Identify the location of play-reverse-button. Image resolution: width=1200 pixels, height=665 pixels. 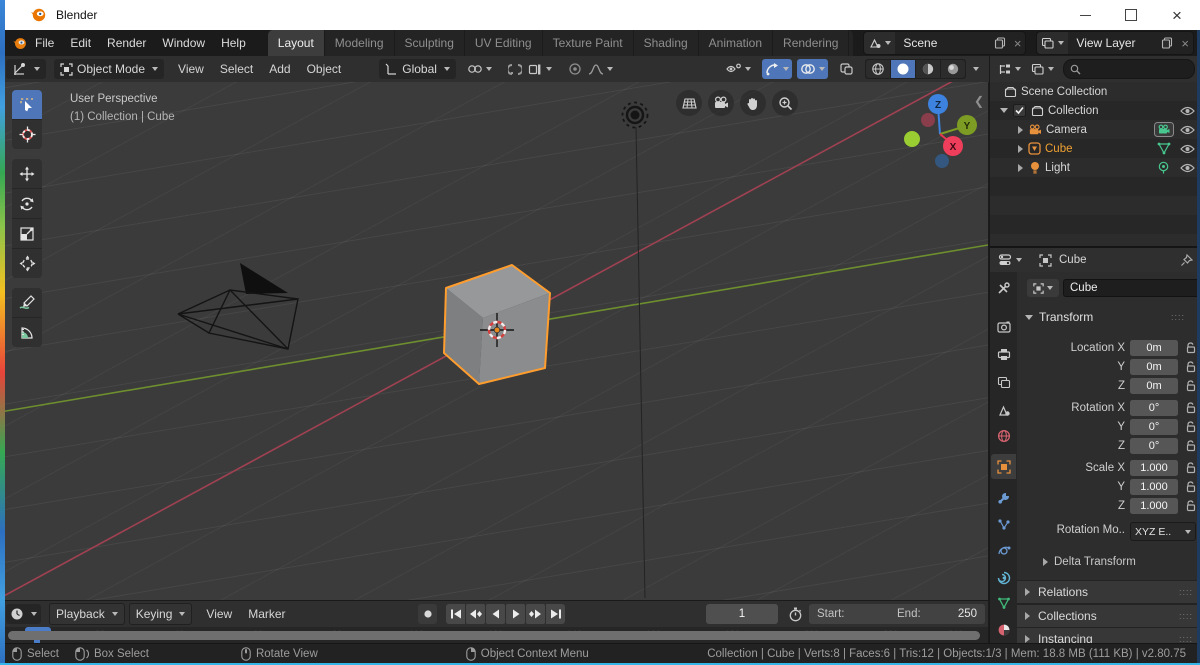
(495, 614).